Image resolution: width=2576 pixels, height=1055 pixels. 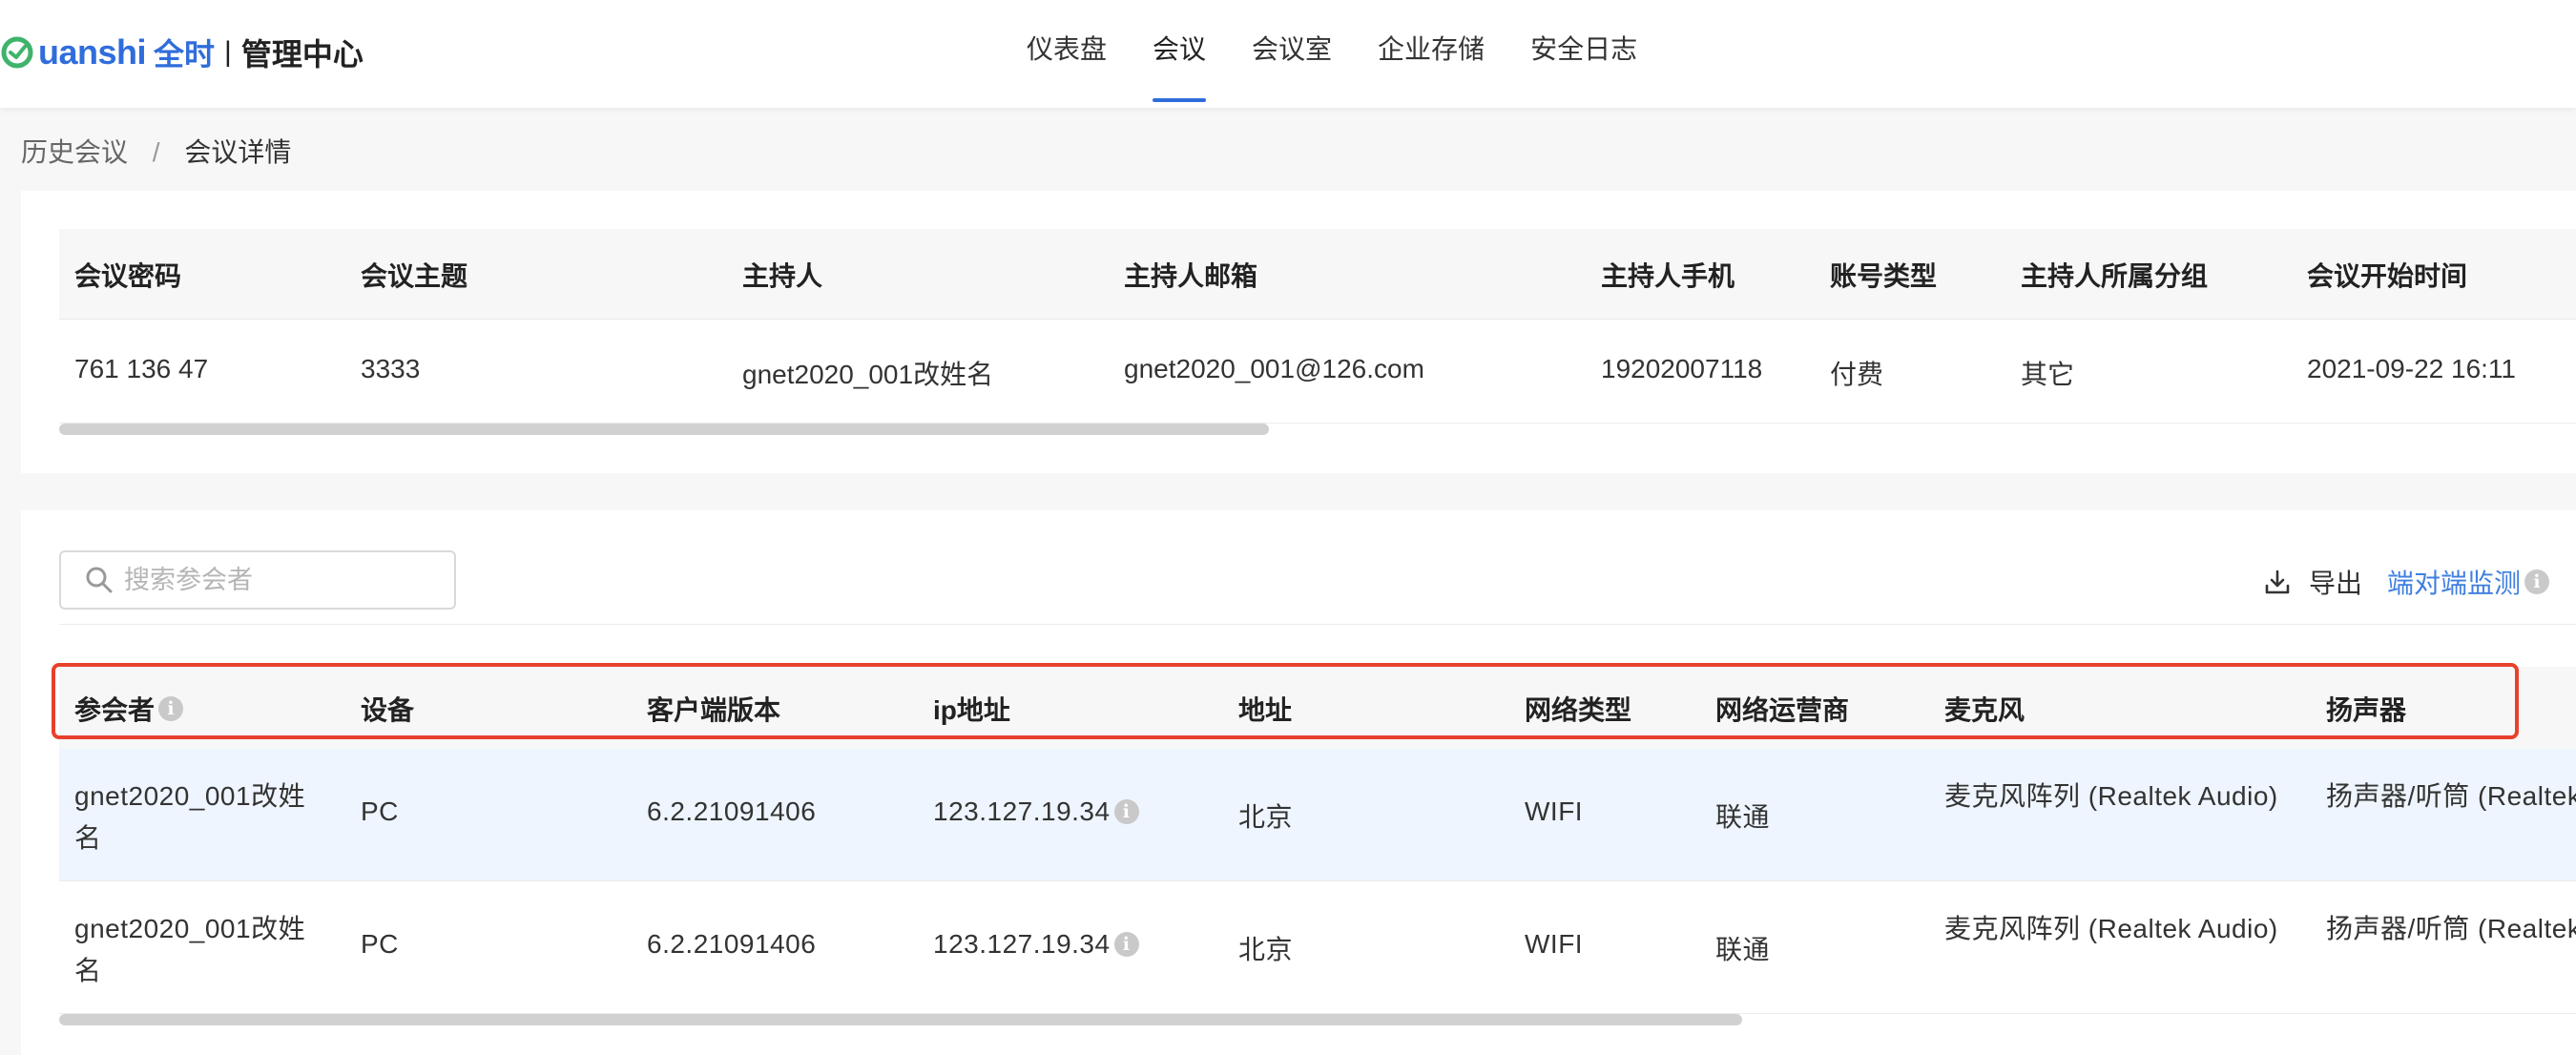 I want to click on breadcrumb: 历史会议 / 会议详情, so click(x=156, y=151).